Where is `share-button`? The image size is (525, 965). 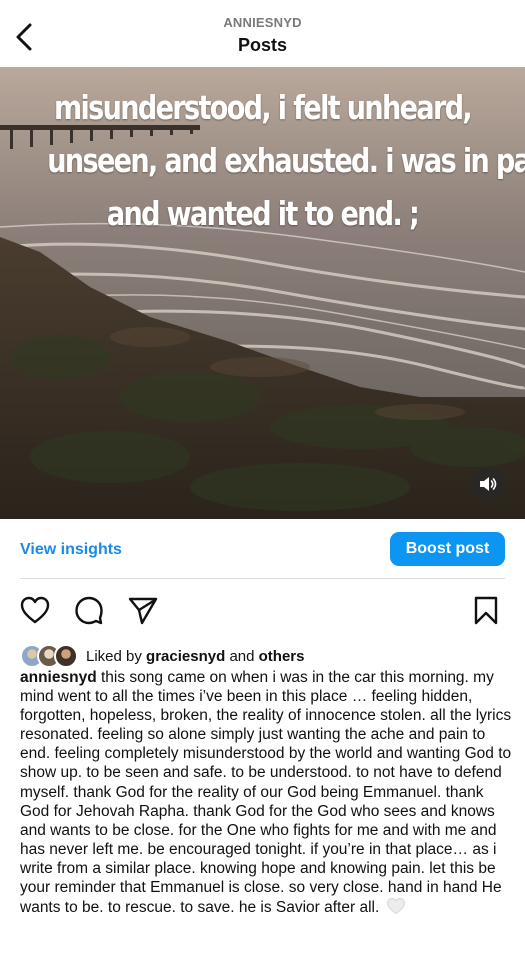
share-button is located at coordinates (143, 610).